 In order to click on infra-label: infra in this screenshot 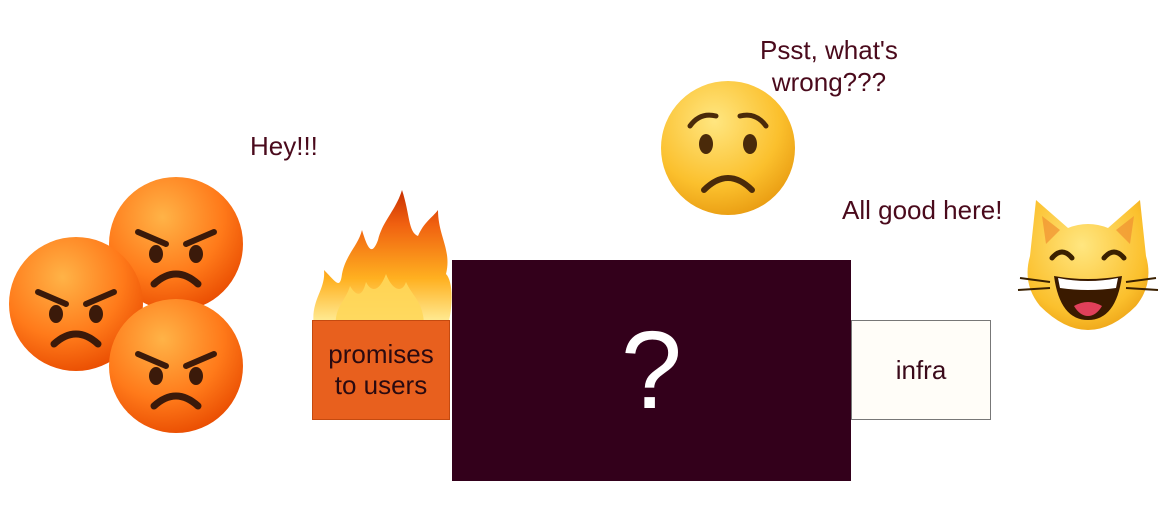, I will do `click(921, 369)`.